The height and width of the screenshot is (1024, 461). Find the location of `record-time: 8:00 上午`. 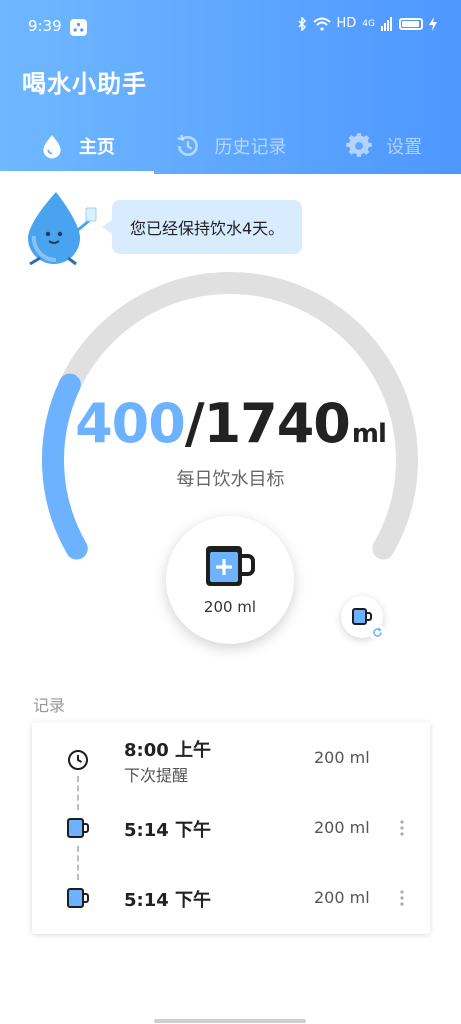

record-time: 8:00 上午 is located at coordinates (168, 750).